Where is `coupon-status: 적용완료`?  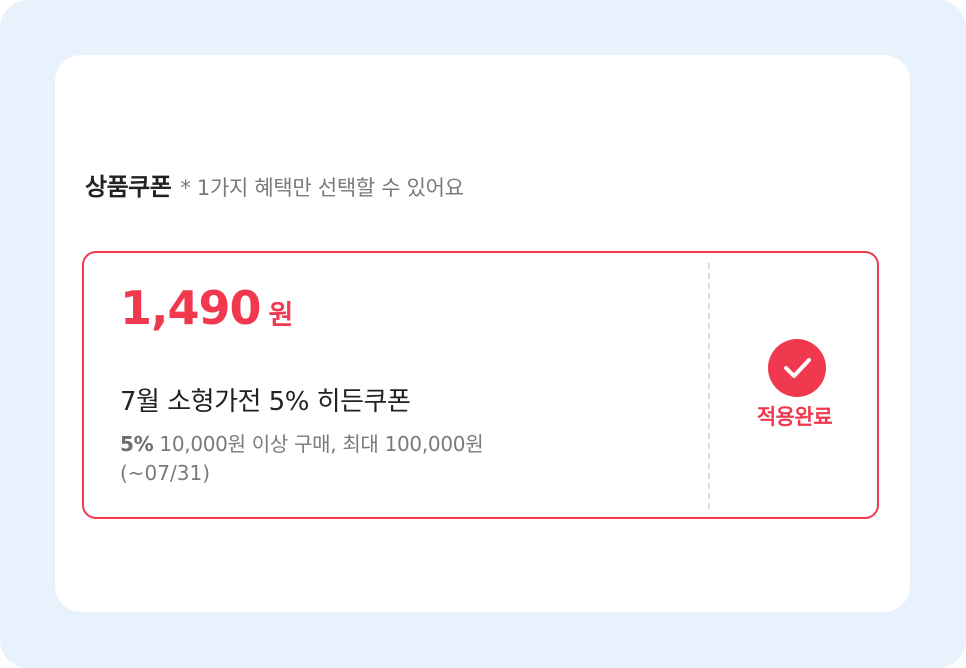 coupon-status: 적용완료 is located at coordinates (794, 385).